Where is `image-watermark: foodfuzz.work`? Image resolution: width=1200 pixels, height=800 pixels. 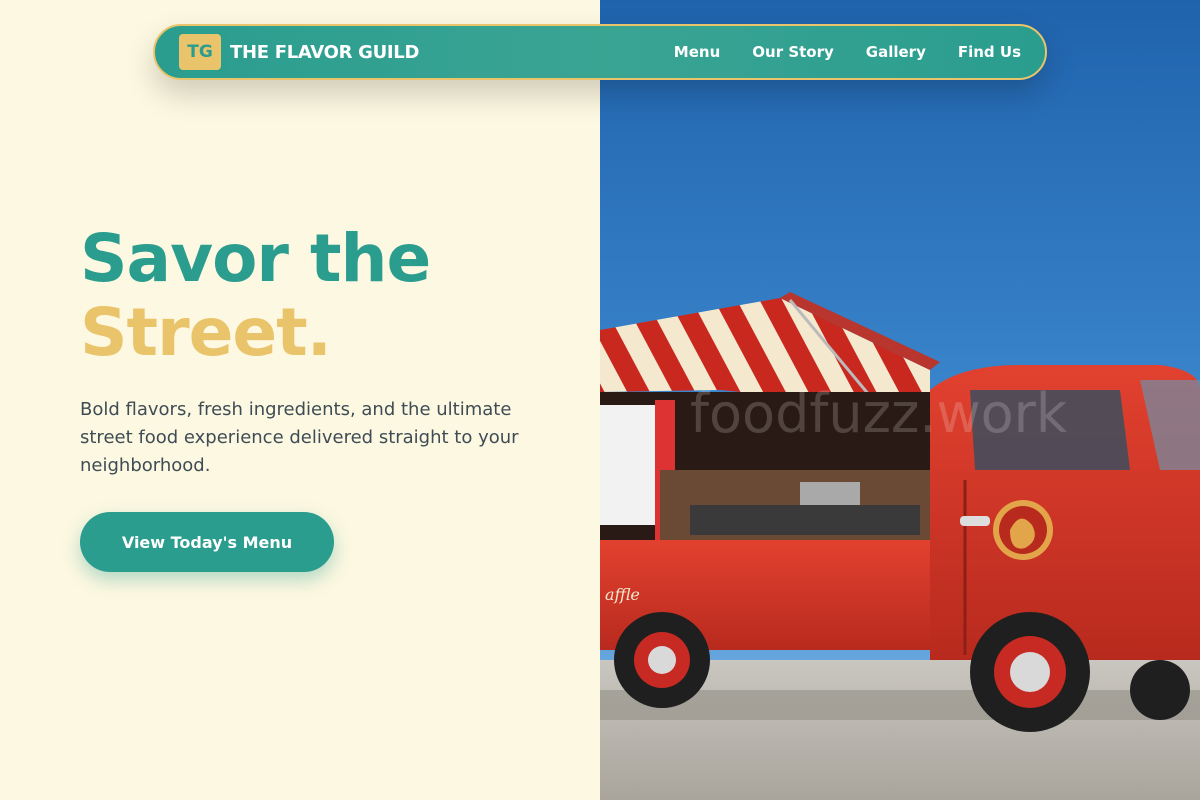 image-watermark: foodfuzz.work is located at coordinates (879, 413).